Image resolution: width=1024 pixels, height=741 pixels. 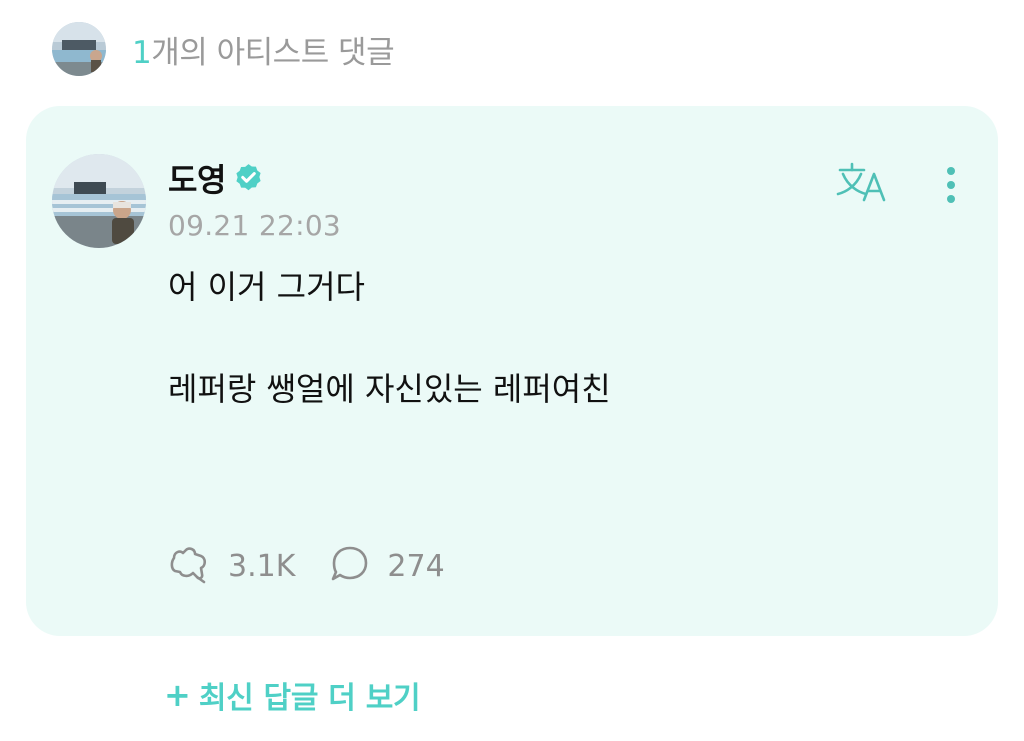 What do you see at coordinates (255, 225) in the screenshot?
I see `comment-timestamp: 09.21 22:03` at bounding box center [255, 225].